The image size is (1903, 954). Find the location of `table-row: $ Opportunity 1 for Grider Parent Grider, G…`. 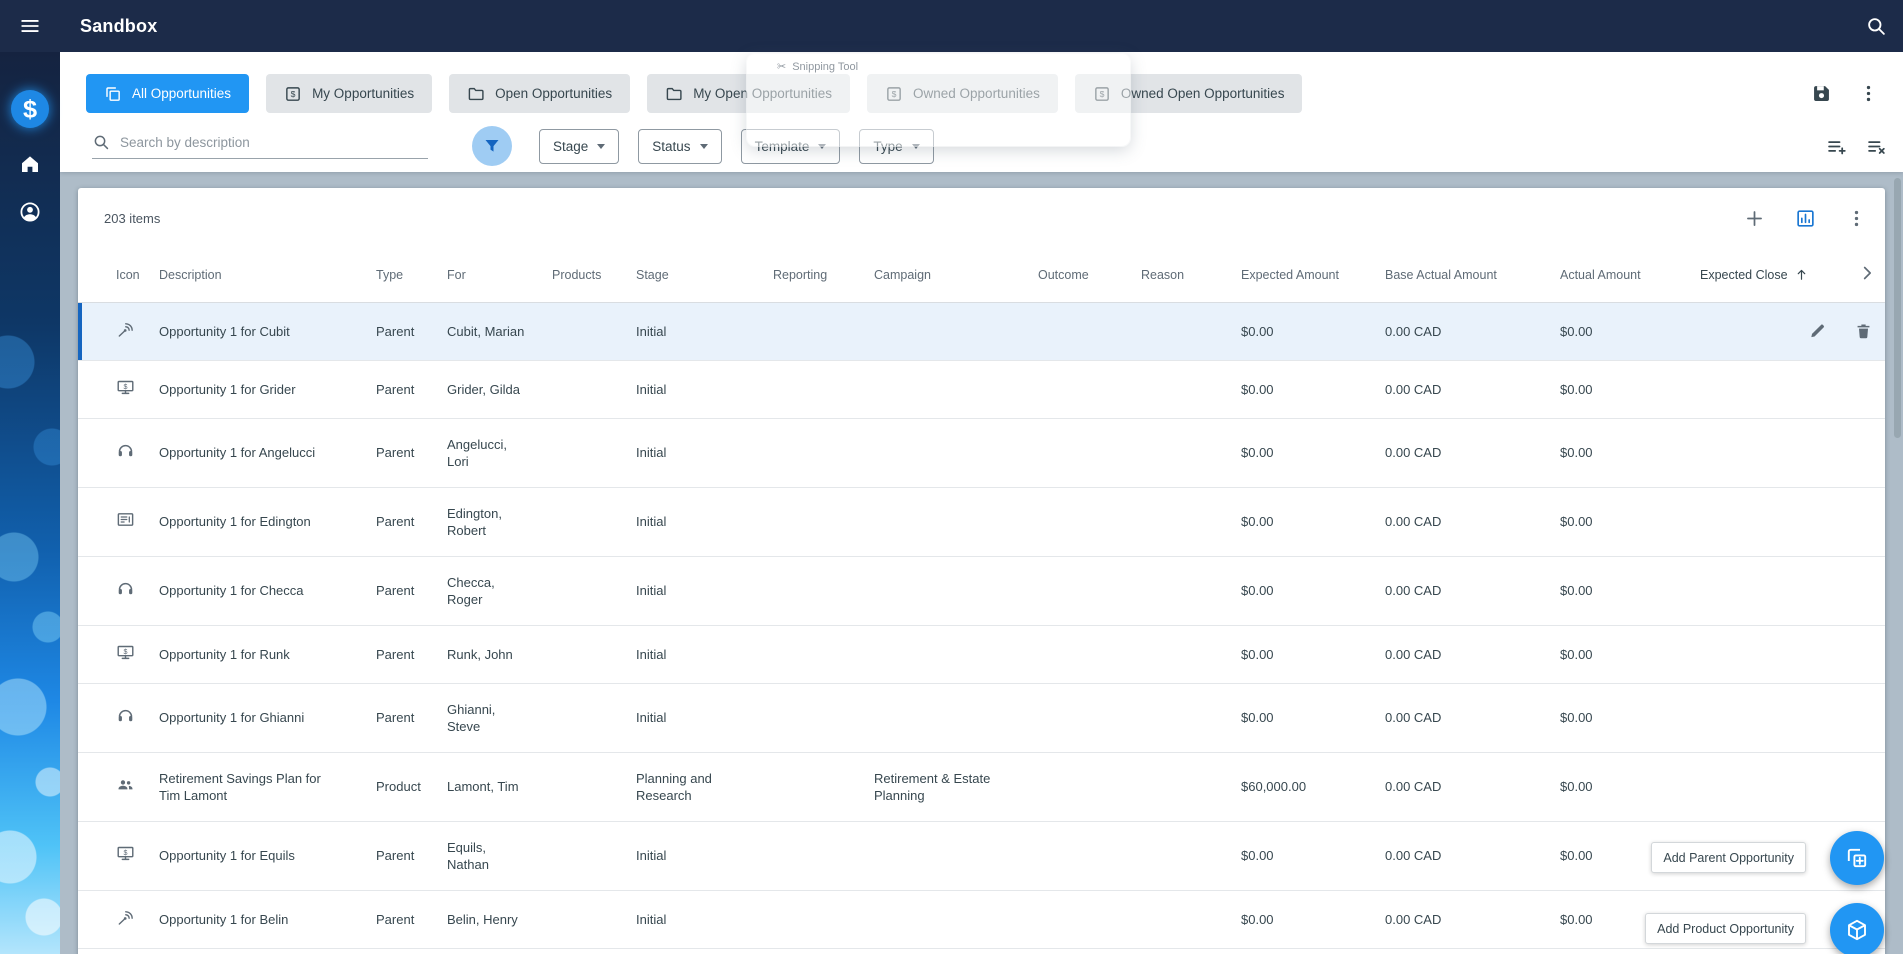

table-row: $ Opportunity 1 for Grider Parent Grider, G… is located at coordinates (981, 389).